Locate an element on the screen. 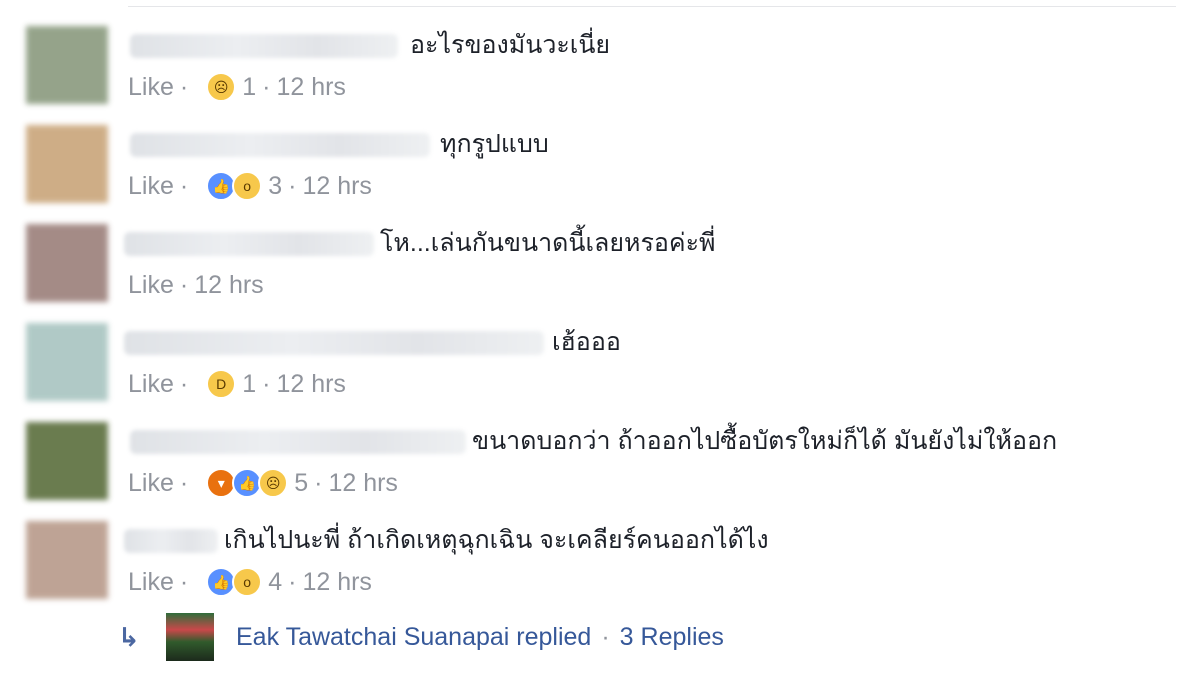 This screenshot has height=686, width=1200. comment-text: เฮ้อออ is located at coordinates (586, 342).